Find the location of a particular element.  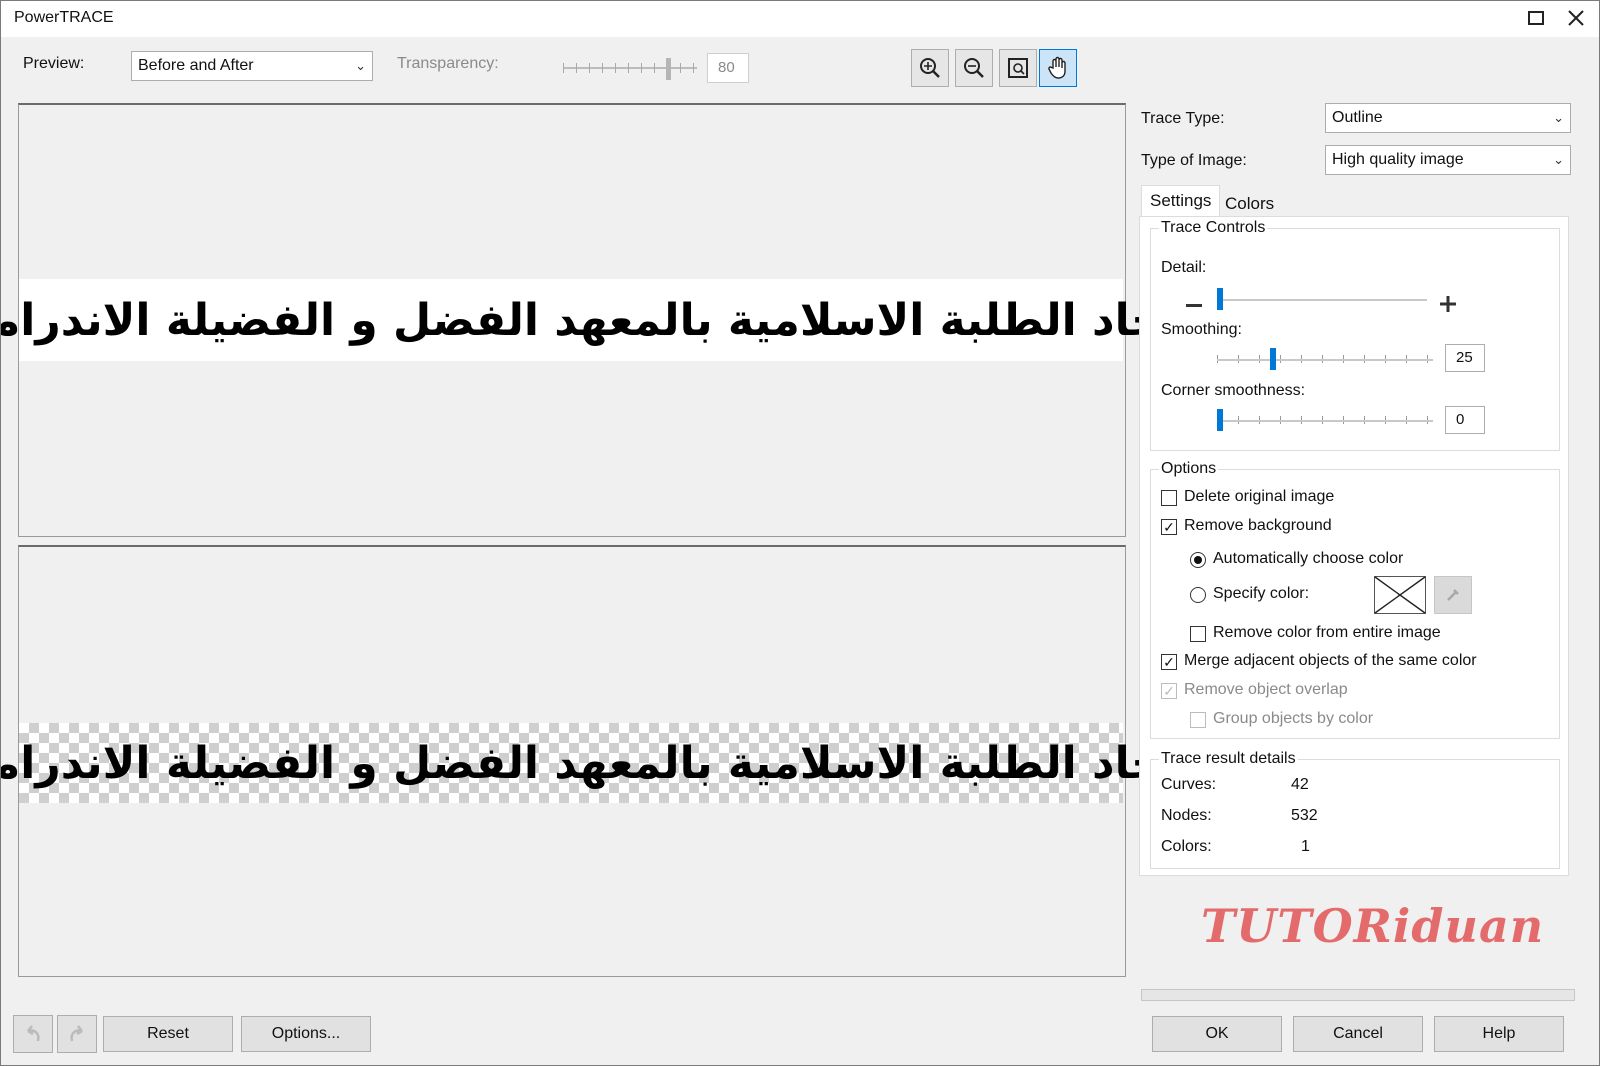

transparency-slider is located at coordinates (630, 69).